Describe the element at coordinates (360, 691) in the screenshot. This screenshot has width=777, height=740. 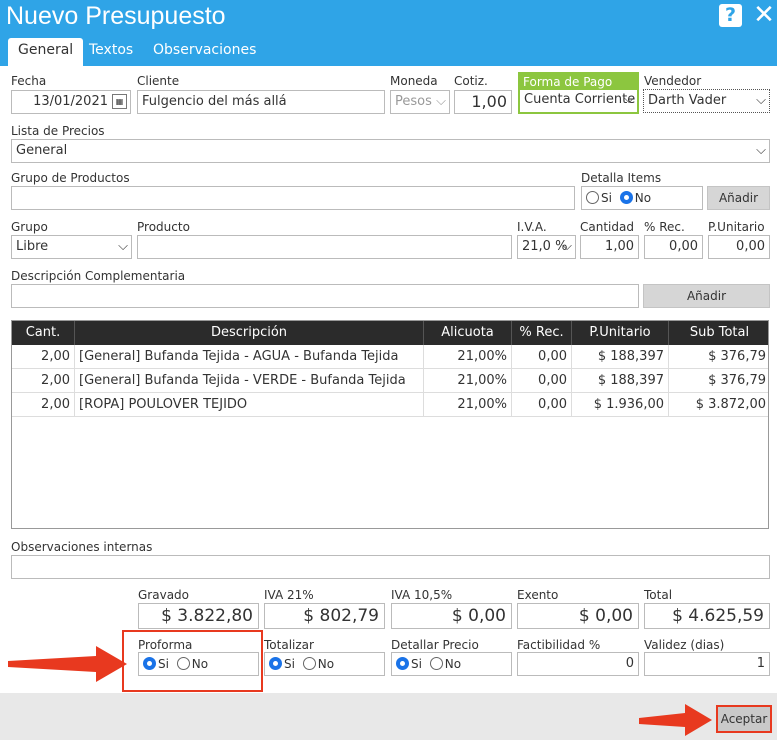
I see `annotation-arrows` at that location.